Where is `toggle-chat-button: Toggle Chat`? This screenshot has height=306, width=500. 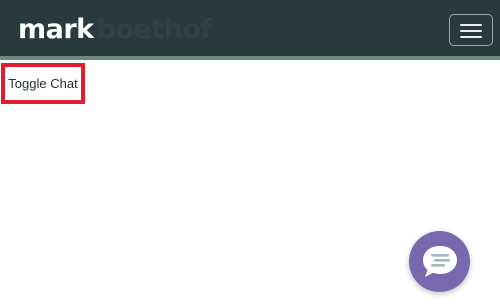
toggle-chat-button: Toggle Chat is located at coordinates (43, 83).